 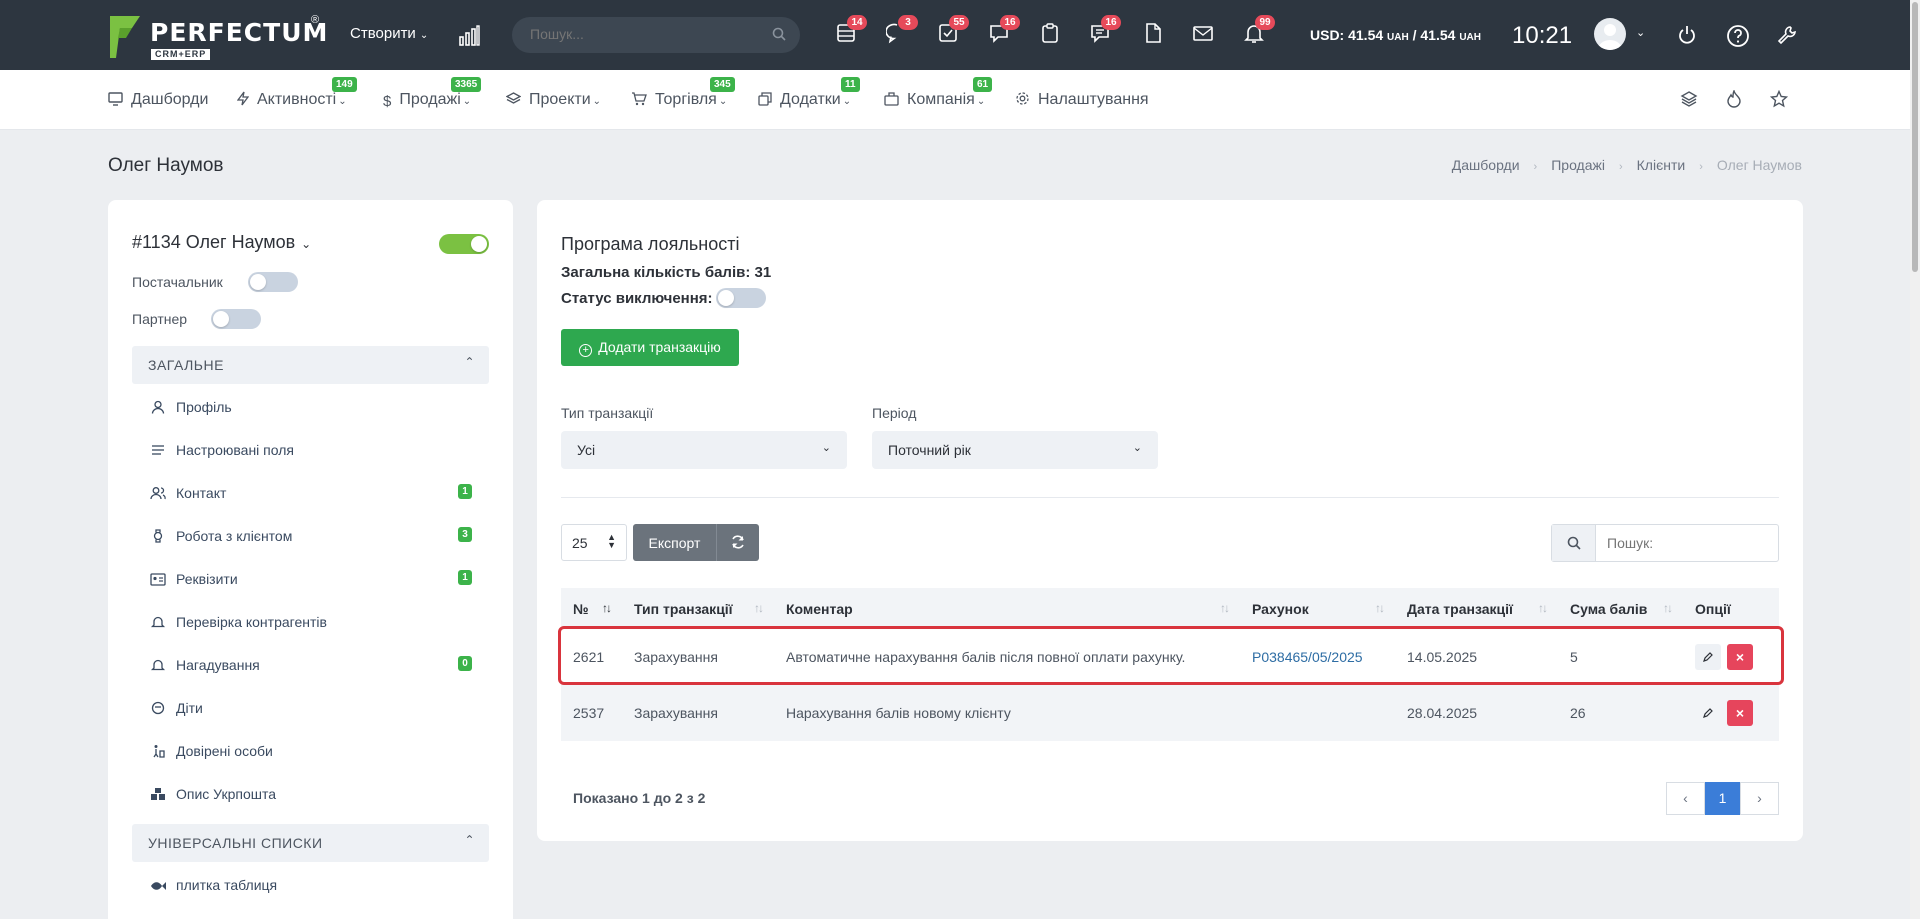 I want to click on sort-icon: ↑↓, so click(x=1668, y=608).